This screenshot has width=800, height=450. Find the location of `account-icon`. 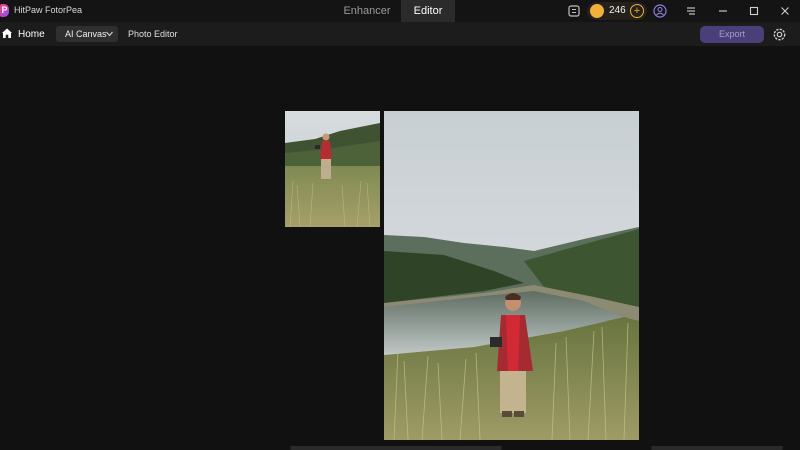

account-icon is located at coordinates (660, 11).